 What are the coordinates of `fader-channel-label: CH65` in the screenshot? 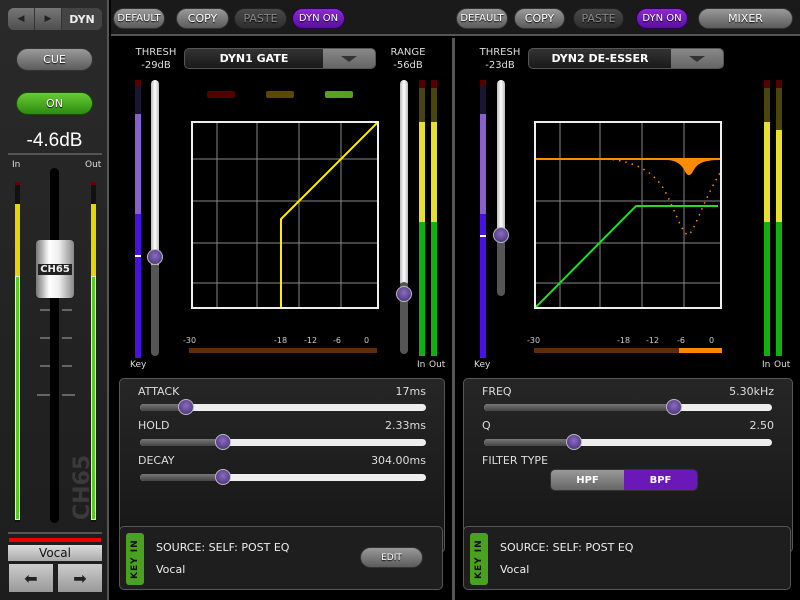 It's located at (55, 269).